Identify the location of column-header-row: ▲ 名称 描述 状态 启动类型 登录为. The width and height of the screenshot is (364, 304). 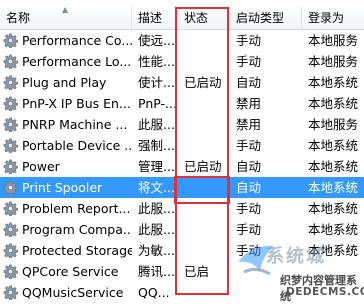
(182, 18).